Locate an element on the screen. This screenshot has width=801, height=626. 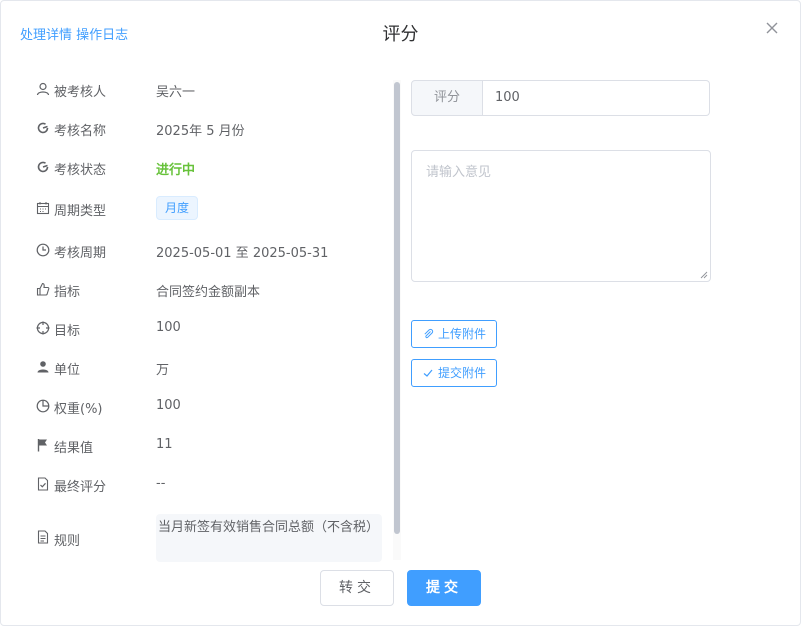
target-icon is located at coordinates (43, 328).